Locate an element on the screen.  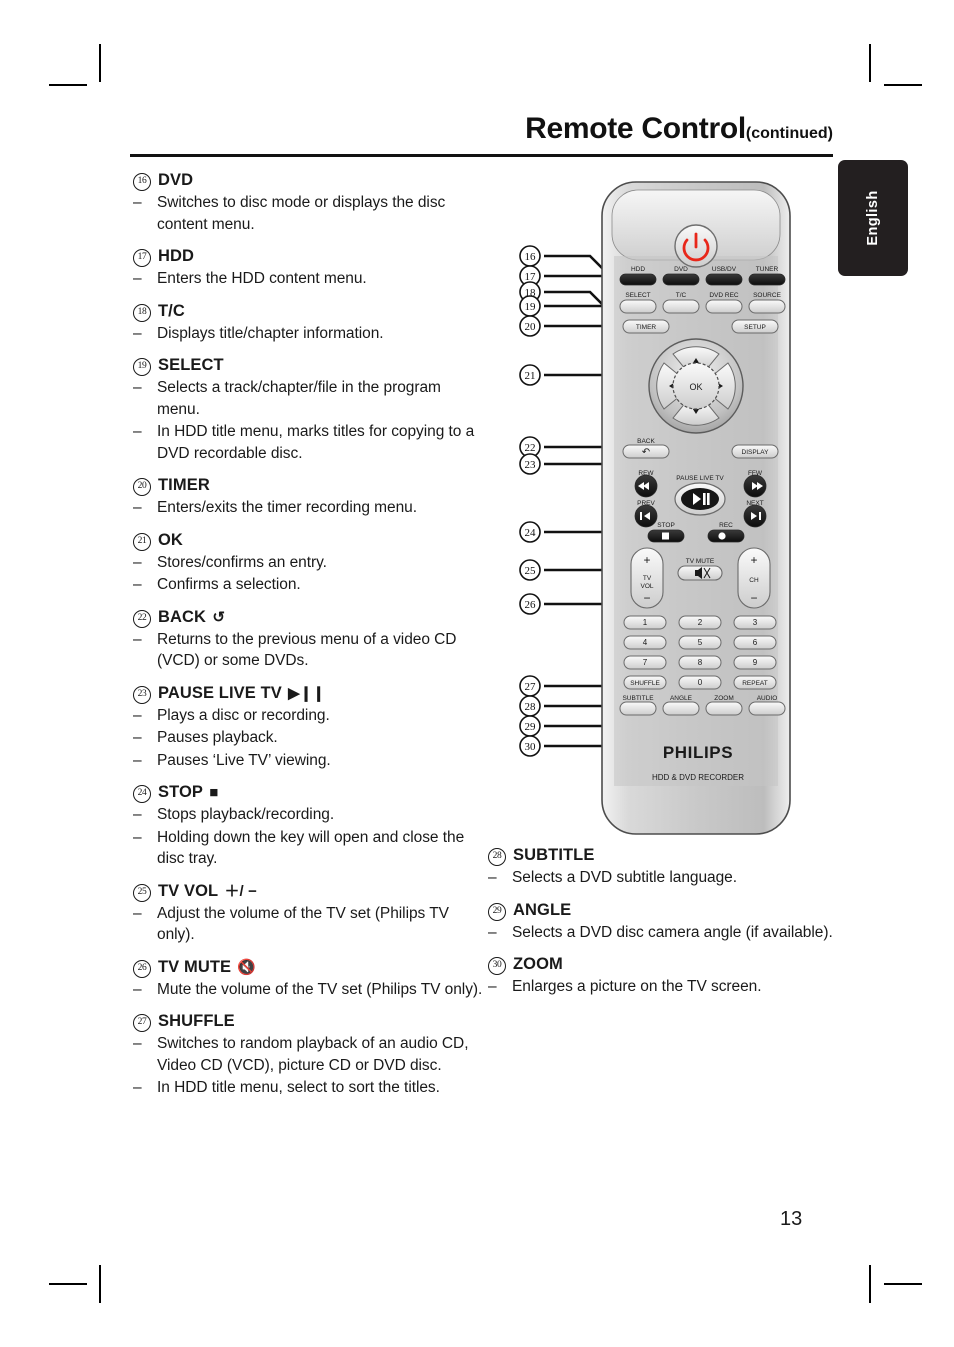
entry-title-symbol-icon: 🔇 is located at coordinates (245, 967).